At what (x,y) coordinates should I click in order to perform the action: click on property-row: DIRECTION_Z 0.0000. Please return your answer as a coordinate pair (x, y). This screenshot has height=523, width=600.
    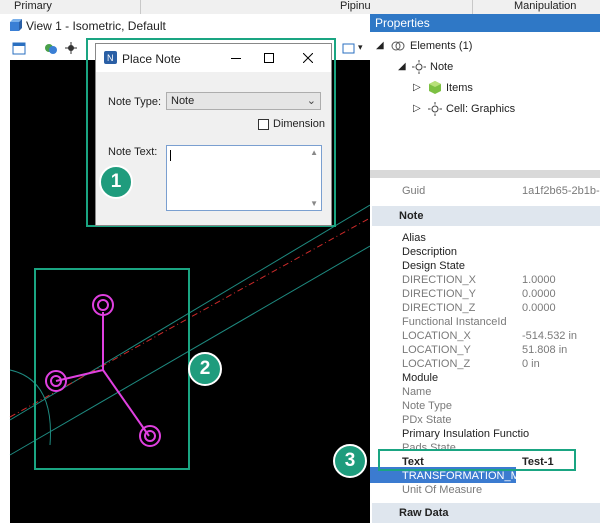
    Looking at the image, I should click on (485, 308).